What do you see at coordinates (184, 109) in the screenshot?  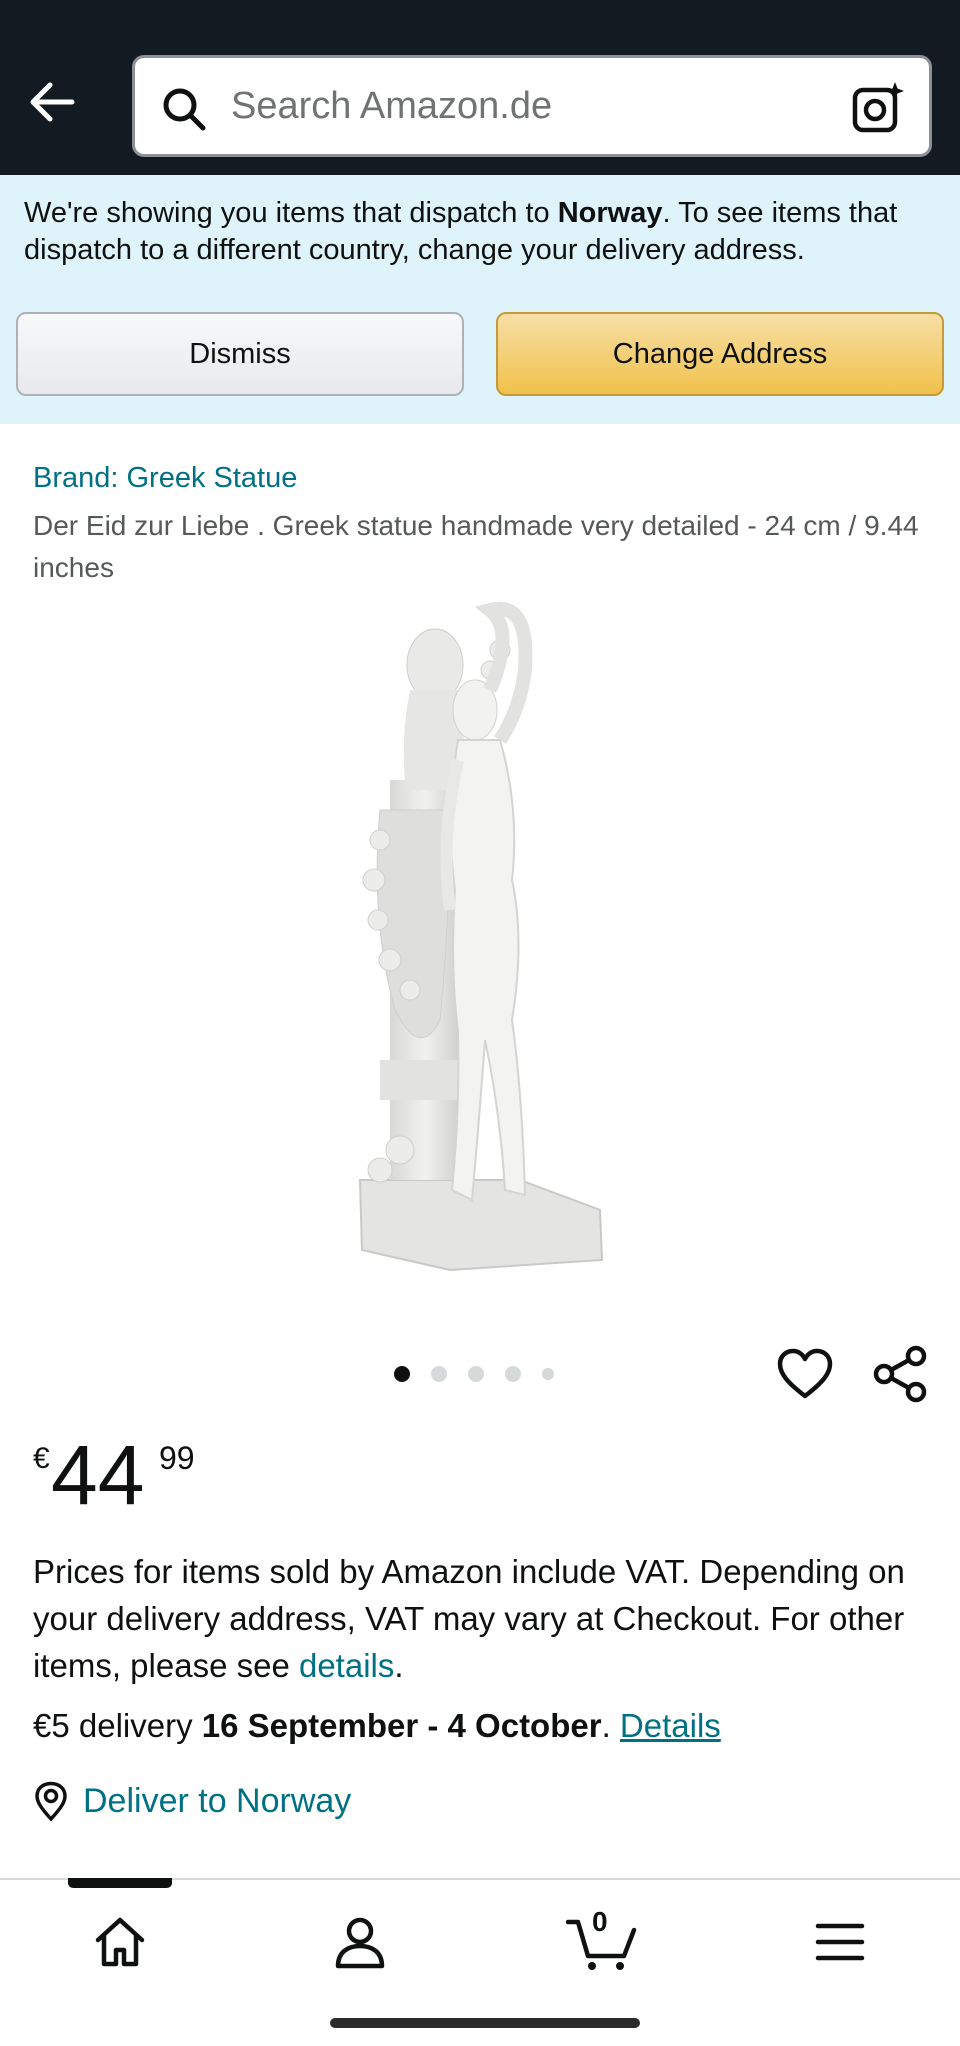 I see `search-icon` at bounding box center [184, 109].